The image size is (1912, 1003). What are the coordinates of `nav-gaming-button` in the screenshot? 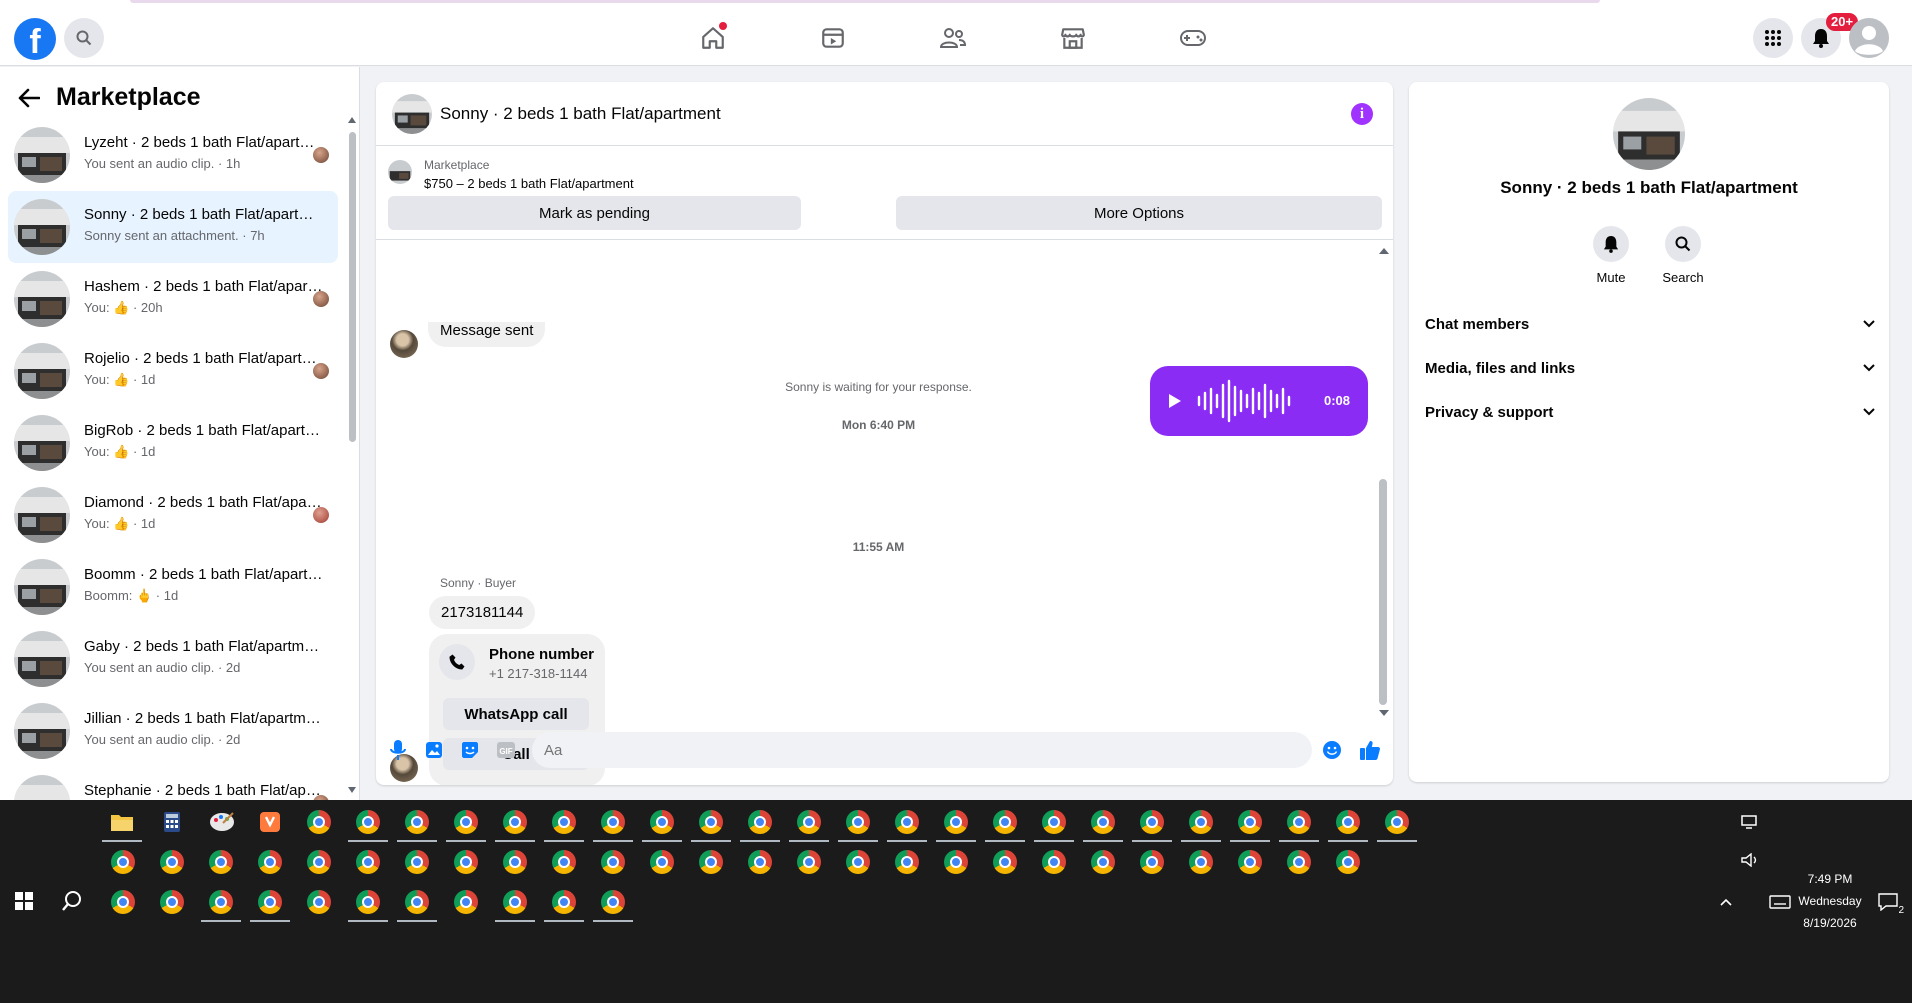 It's located at (1193, 38).